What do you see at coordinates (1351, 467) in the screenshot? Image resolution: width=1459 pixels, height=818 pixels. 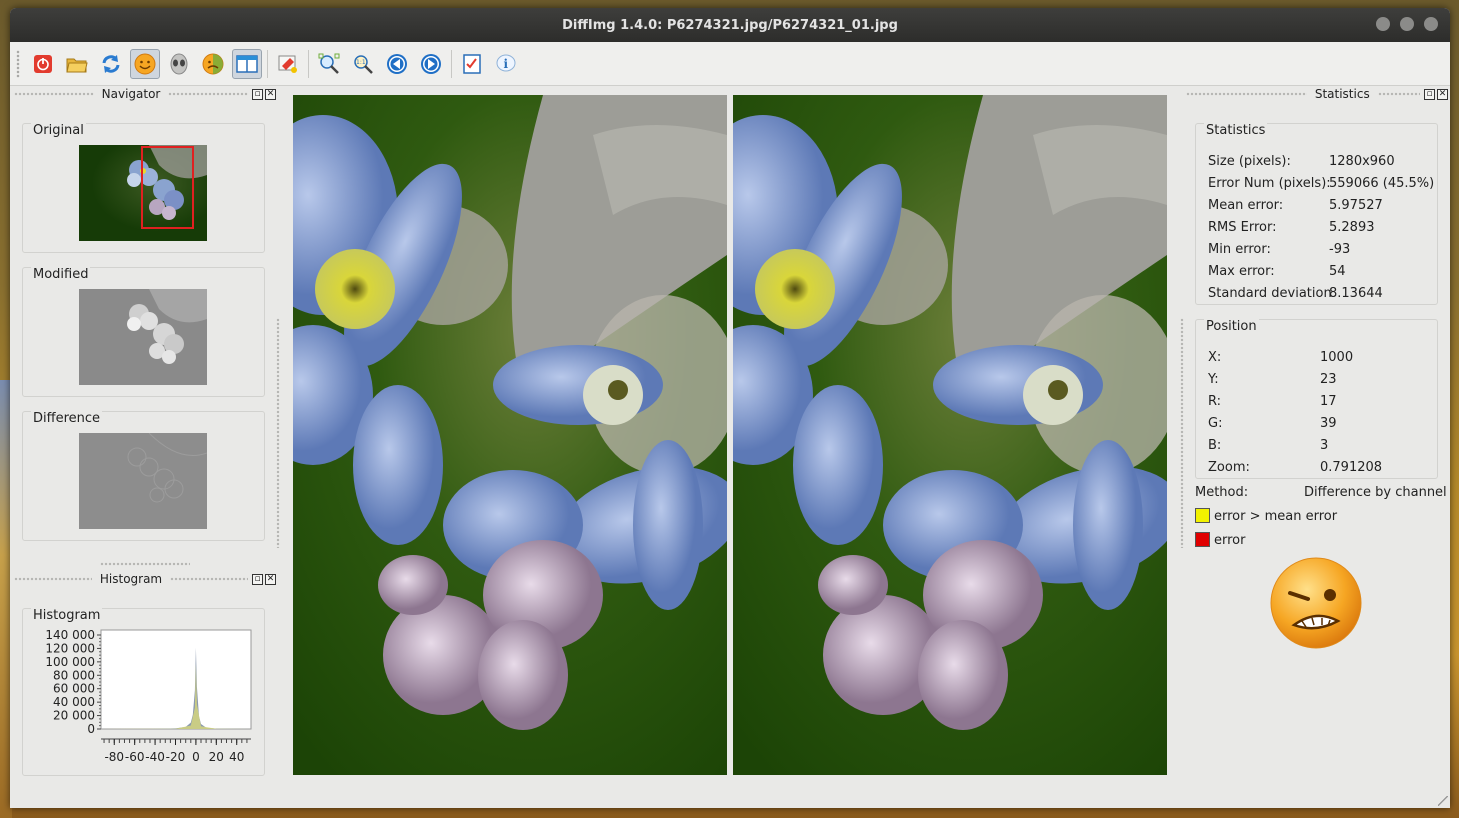 I see `position-value: 0.791208` at bounding box center [1351, 467].